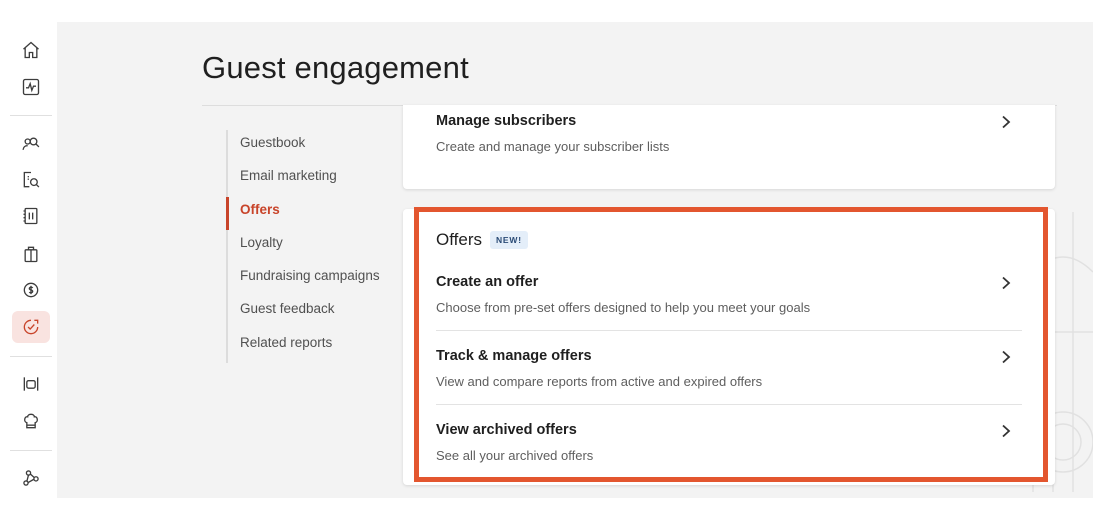 The width and height of the screenshot is (1110, 512). Describe the element at coordinates (487, 282) in the screenshot. I see `row-title: Create an offer` at that location.